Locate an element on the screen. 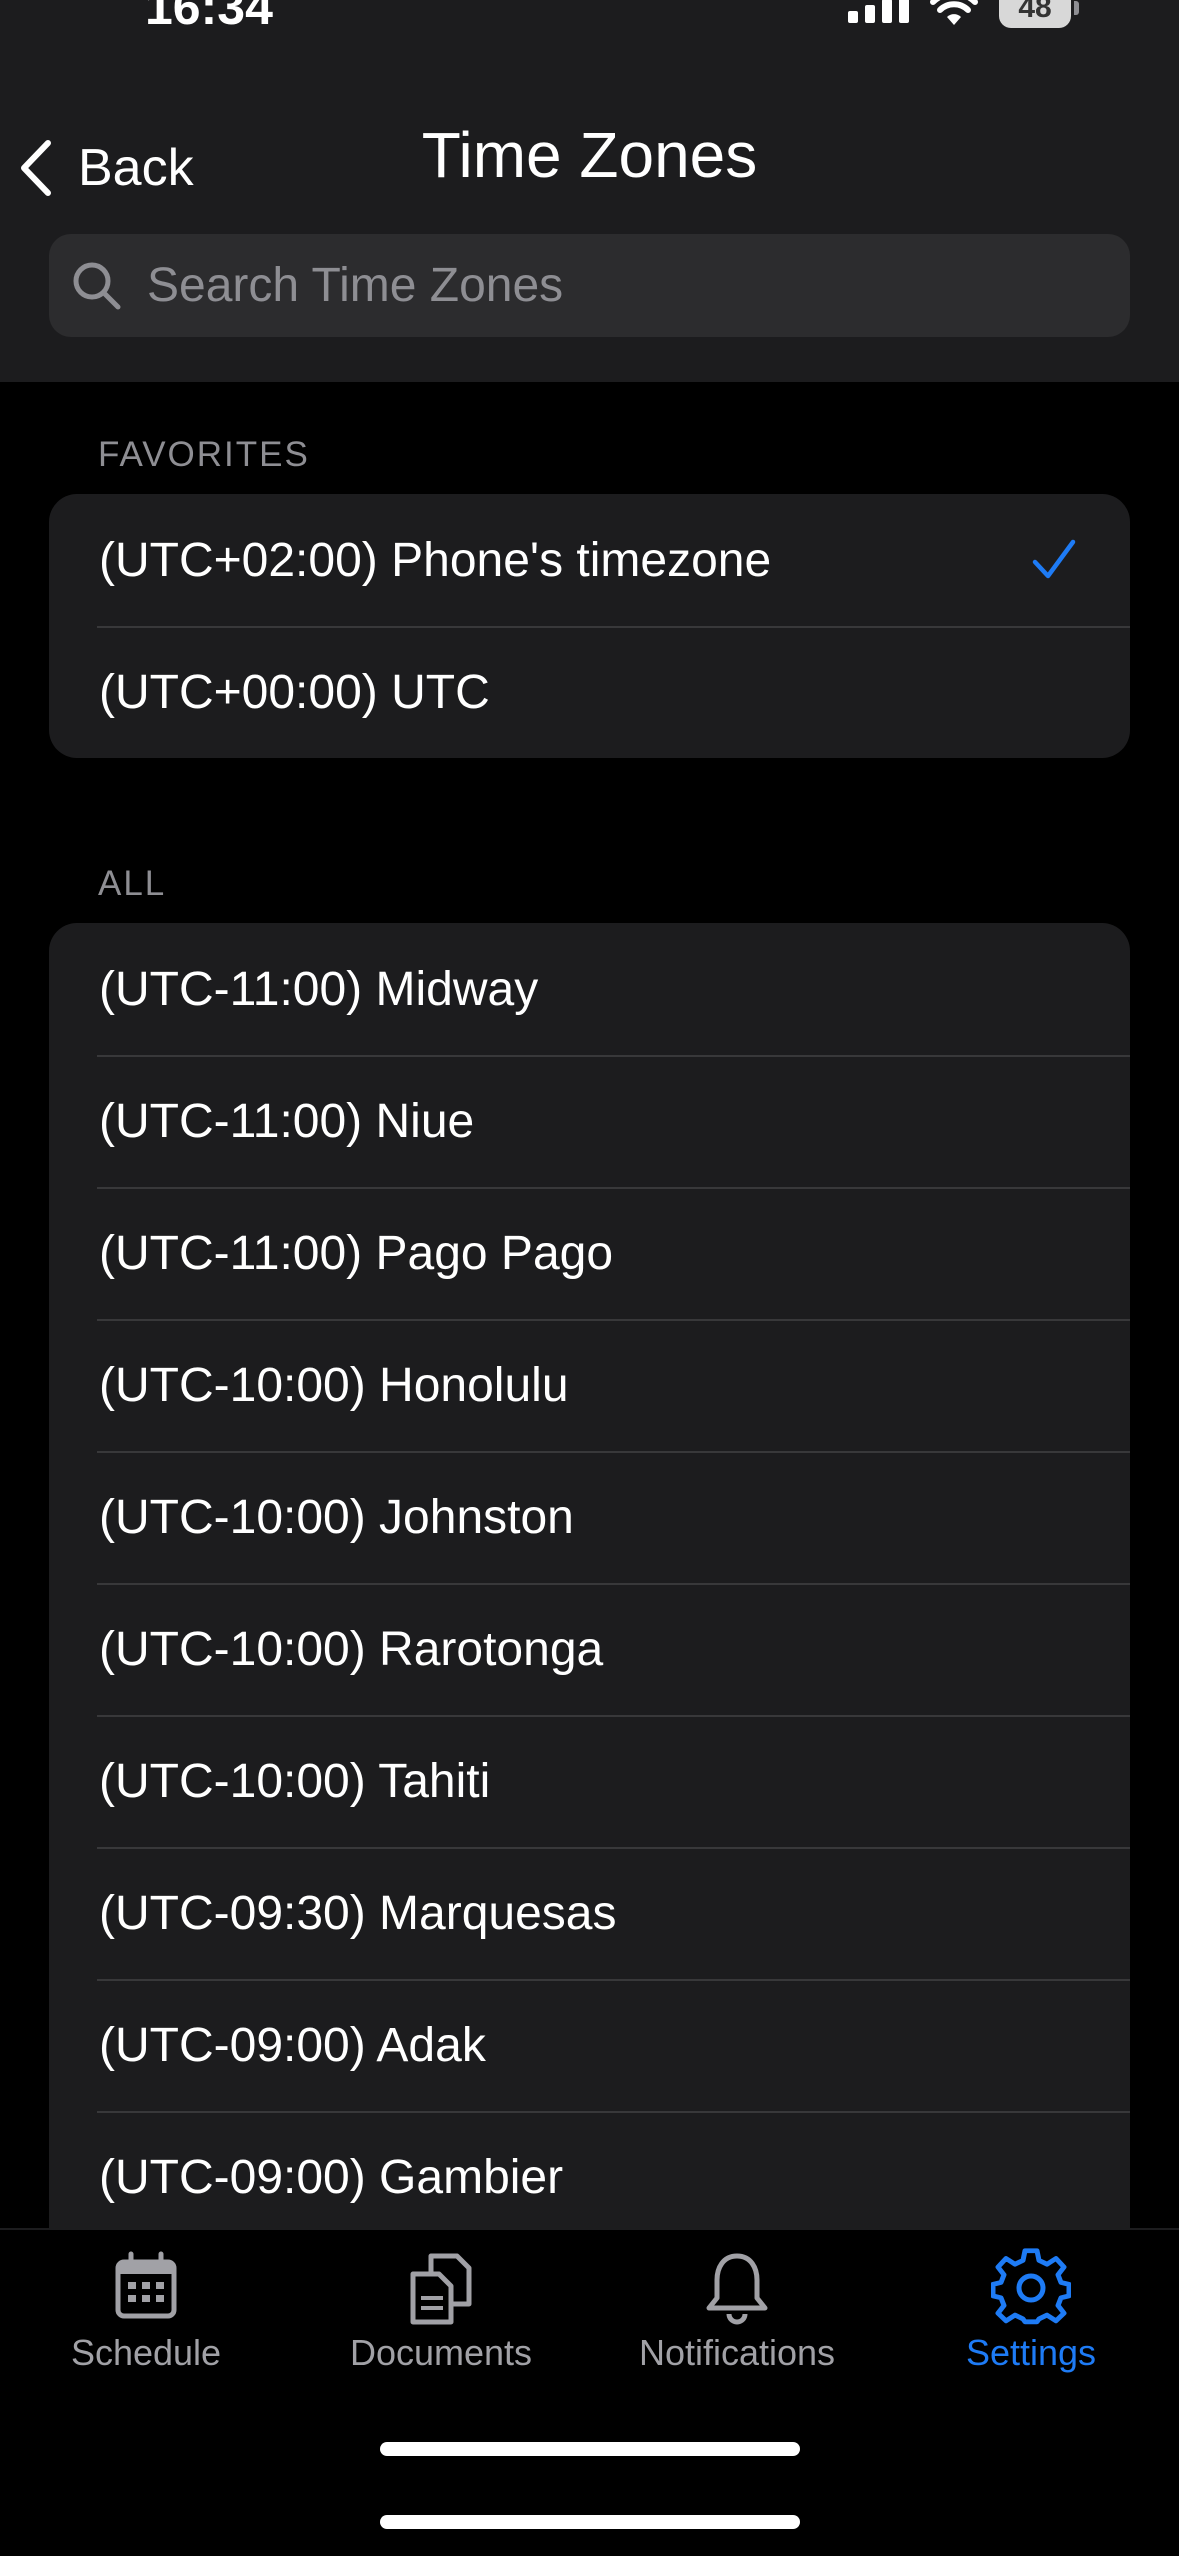  timezone-label: (UTC+02:00) Phone's timezone is located at coordinates (435, 560).